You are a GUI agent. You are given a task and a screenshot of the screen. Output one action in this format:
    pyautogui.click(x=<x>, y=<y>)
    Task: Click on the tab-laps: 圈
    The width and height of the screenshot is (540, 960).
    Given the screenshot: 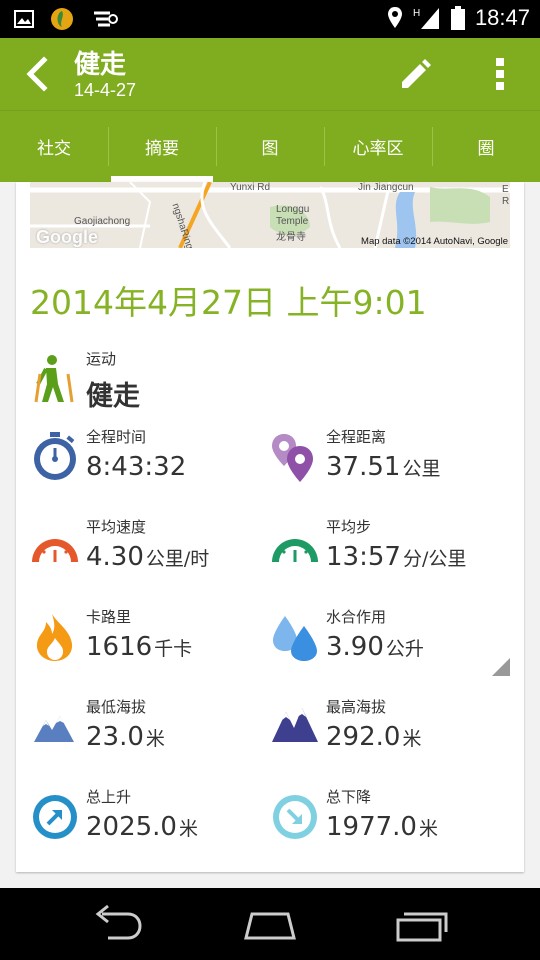 What is the action you would take?
    pyautogui.click(x=486, y=146)
    